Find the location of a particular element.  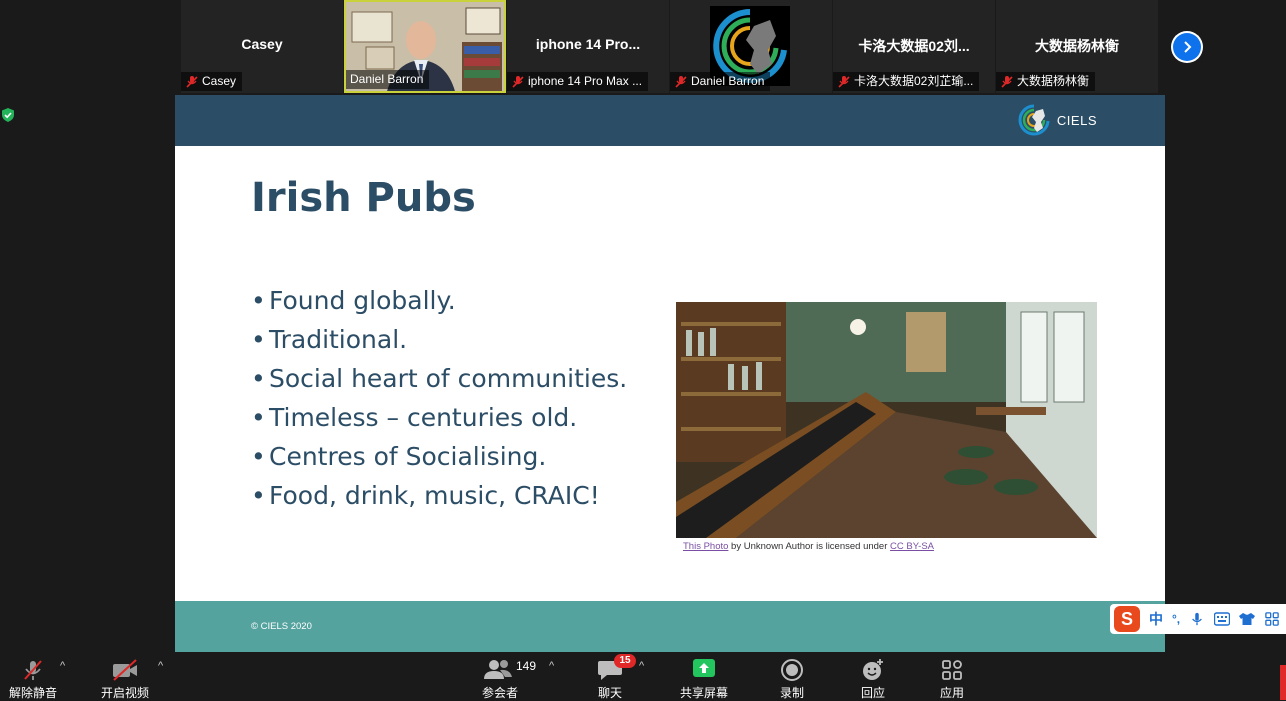

bullet-item: • Social heart of communities. is located at coordinates (439, 378).